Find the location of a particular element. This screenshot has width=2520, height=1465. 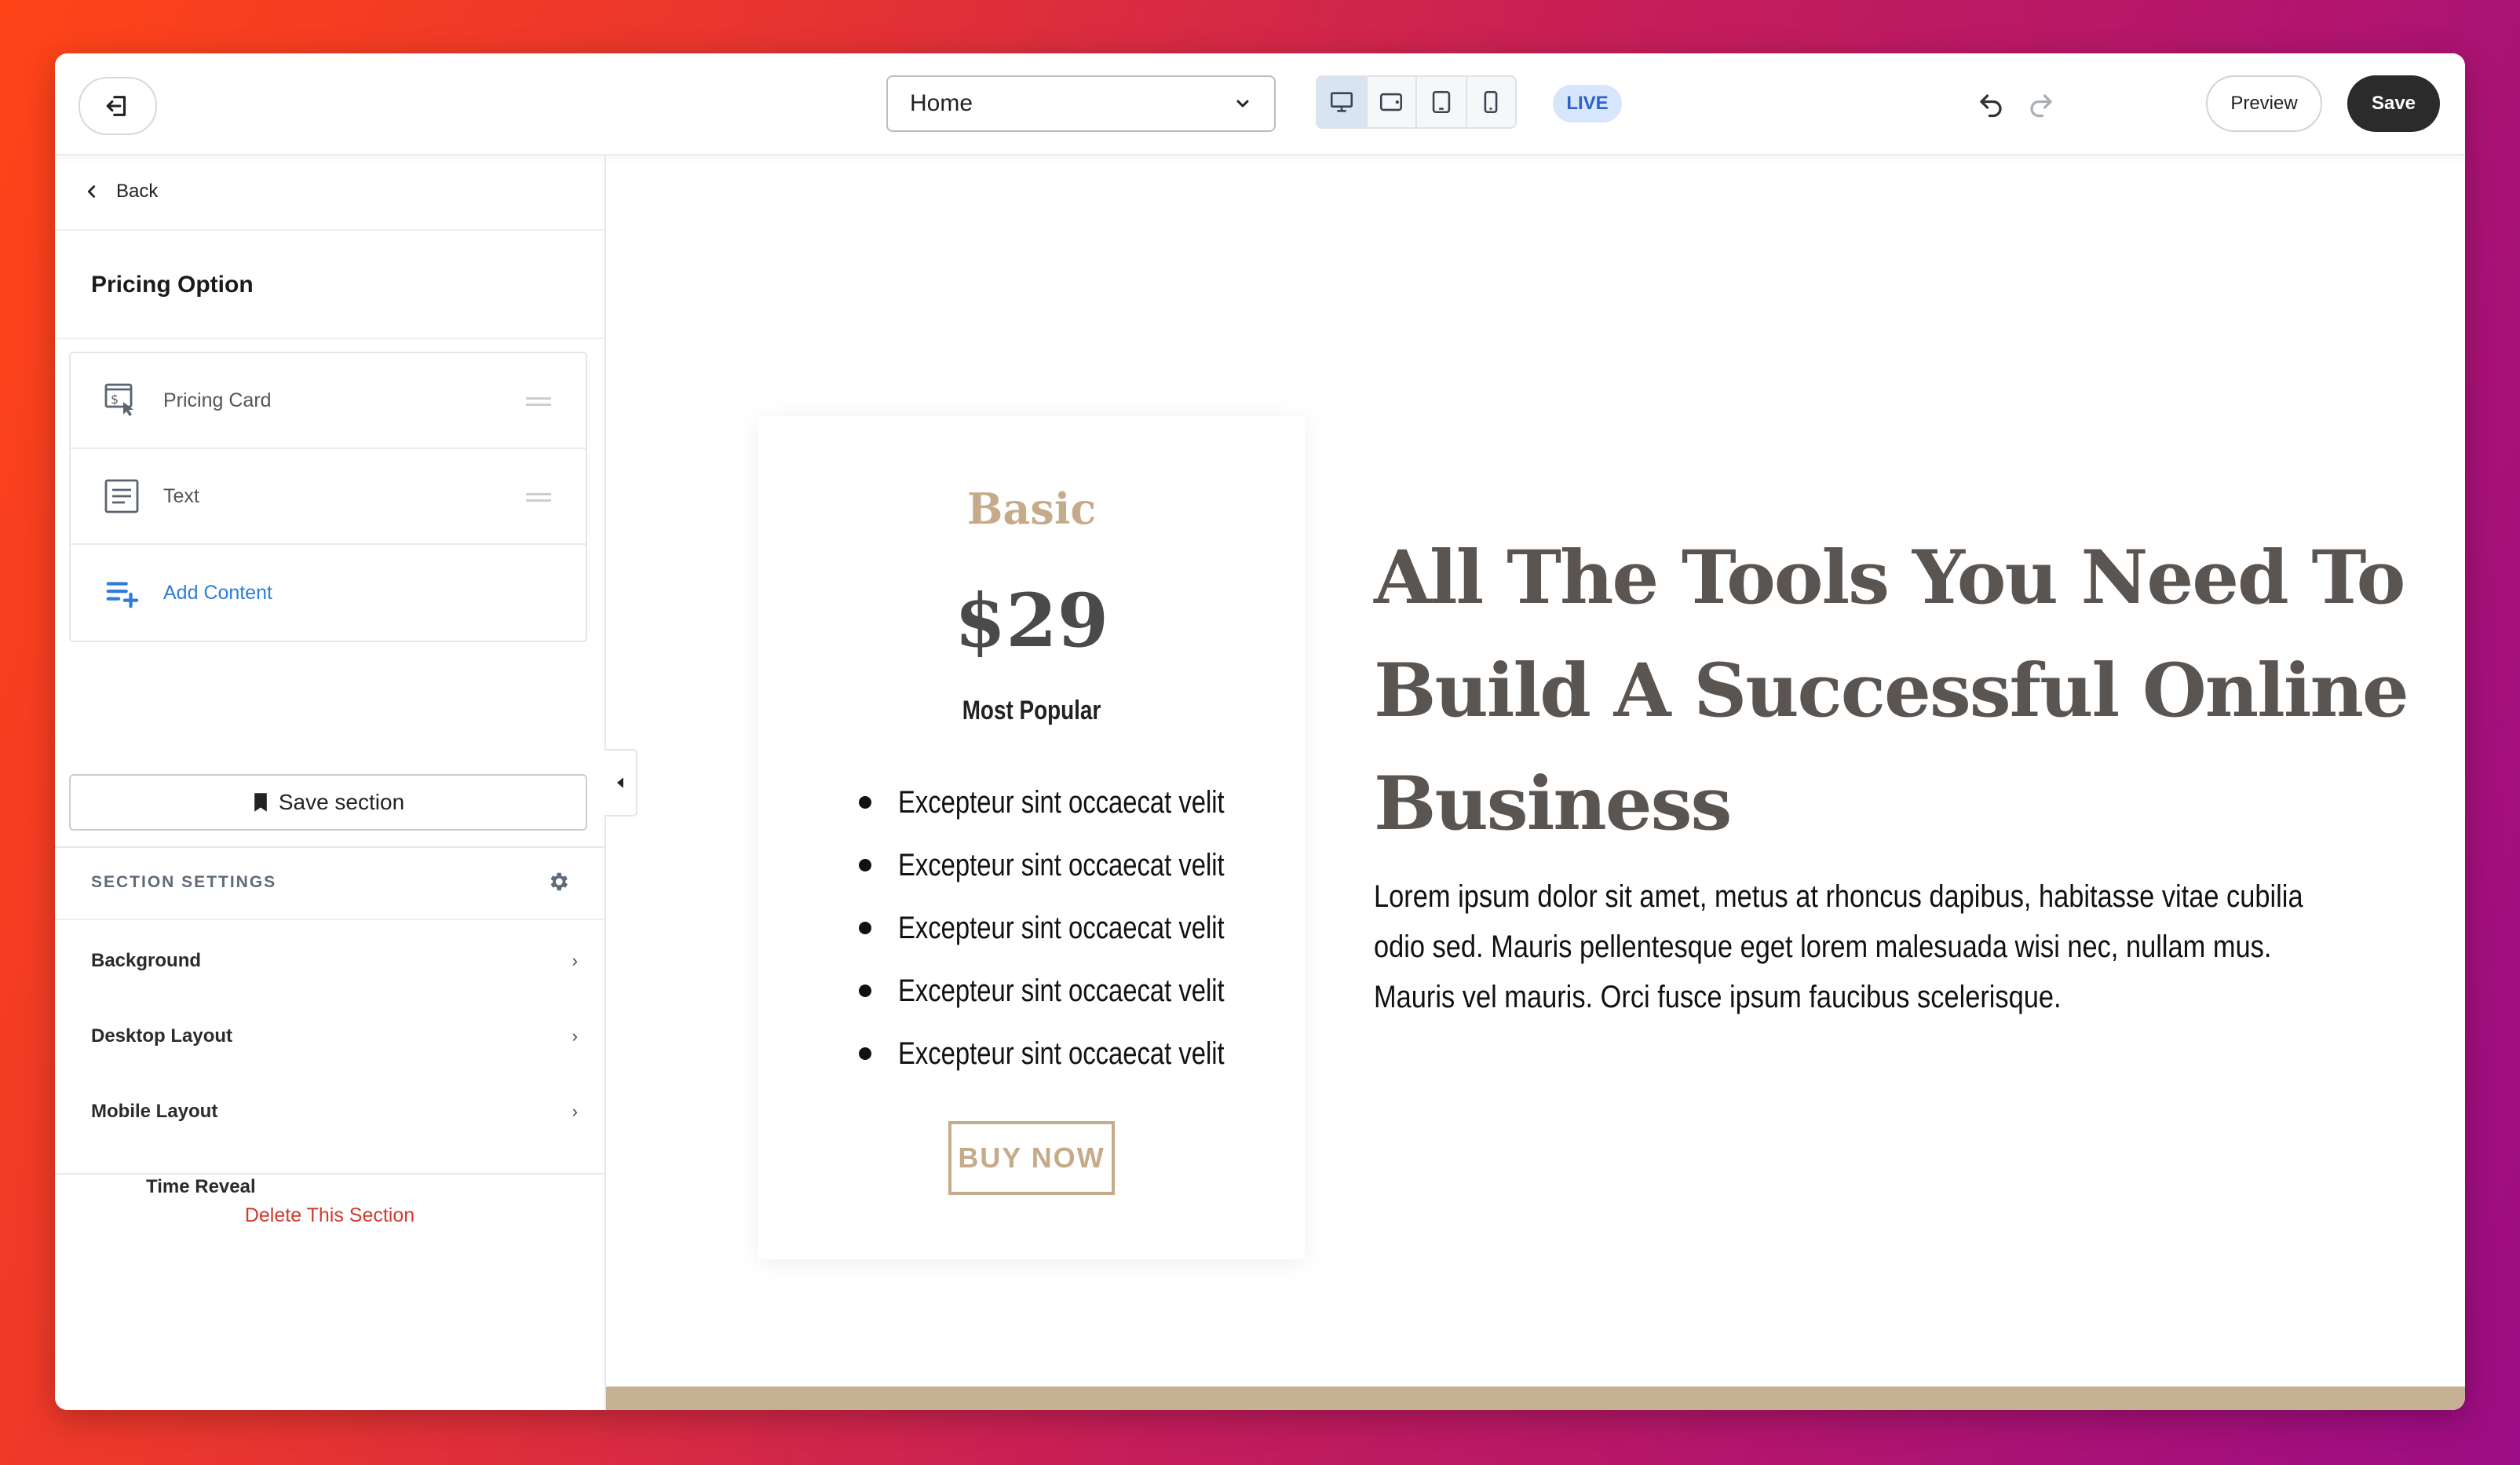

bookmark-icon is located at coordinates (260, 802).